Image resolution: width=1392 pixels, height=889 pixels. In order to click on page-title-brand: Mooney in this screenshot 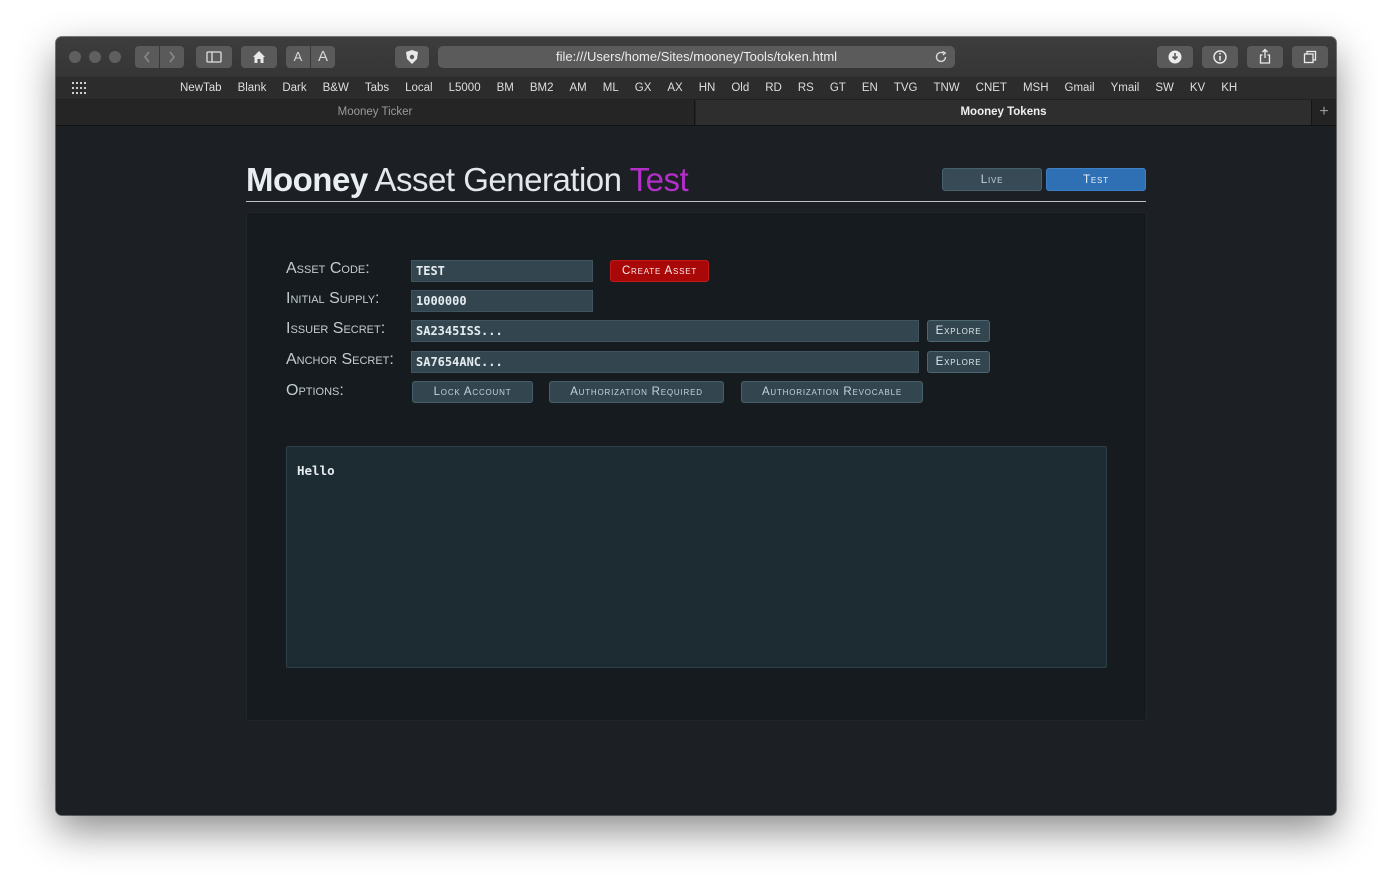, I will do `click(307, 179)`.